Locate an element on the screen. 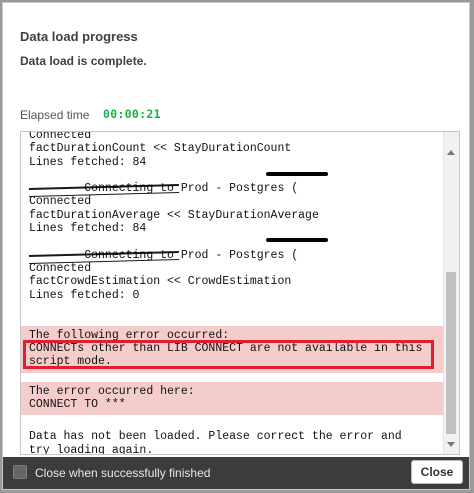 The image size is (474, 493). elapsed-time-label: Elapsed time is located at coordinates (55, 115).